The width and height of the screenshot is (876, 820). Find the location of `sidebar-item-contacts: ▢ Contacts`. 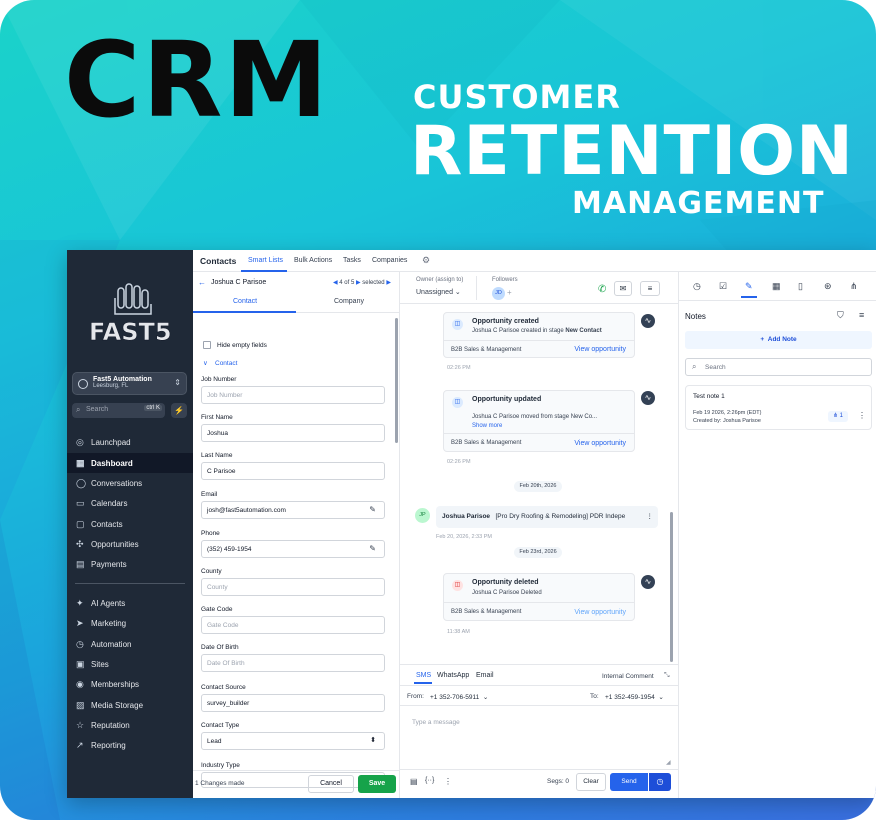

sidebar-item-contacts: ▢ Contacts is located at coordinates (130, 524).